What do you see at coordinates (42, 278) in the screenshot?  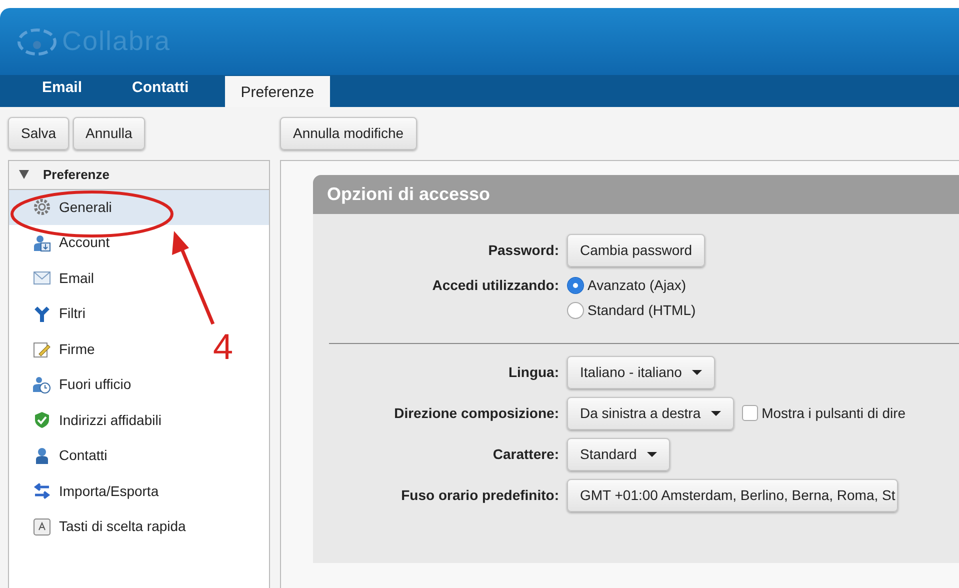 I see `envelope-icon` at bounding box center [42, 278].